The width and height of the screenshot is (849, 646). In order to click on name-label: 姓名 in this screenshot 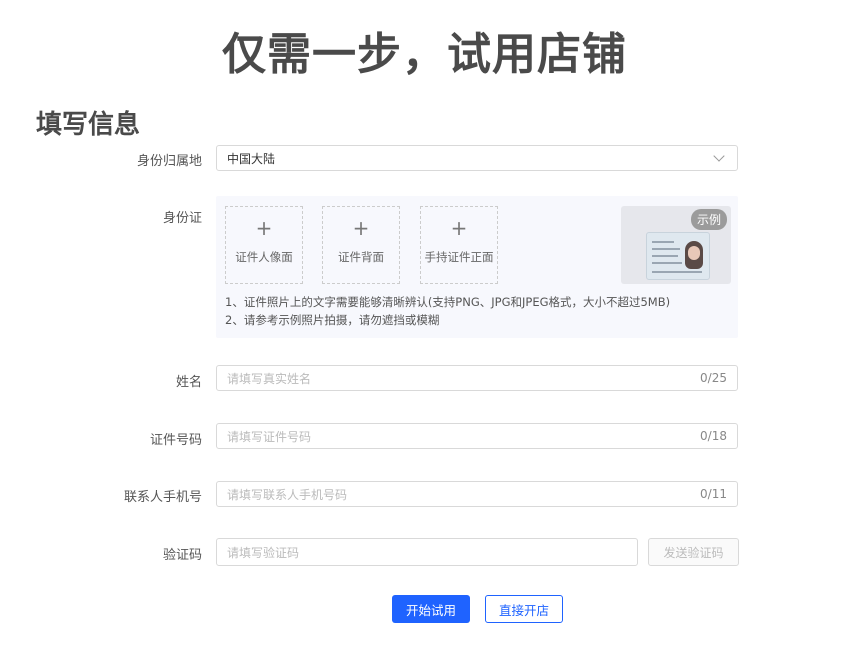, I will do `click(188, 382)`.